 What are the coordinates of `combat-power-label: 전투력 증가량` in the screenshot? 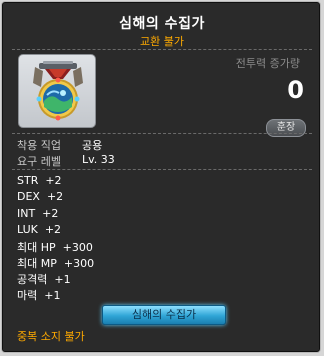 It's located at (267, 63).